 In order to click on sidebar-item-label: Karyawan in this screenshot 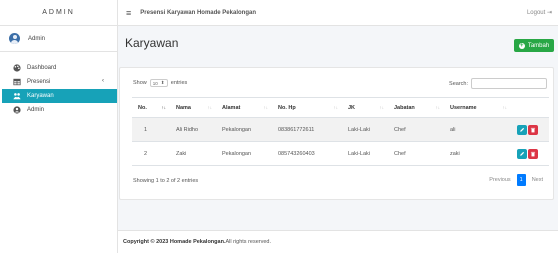, I will do `click(40, 96)`.